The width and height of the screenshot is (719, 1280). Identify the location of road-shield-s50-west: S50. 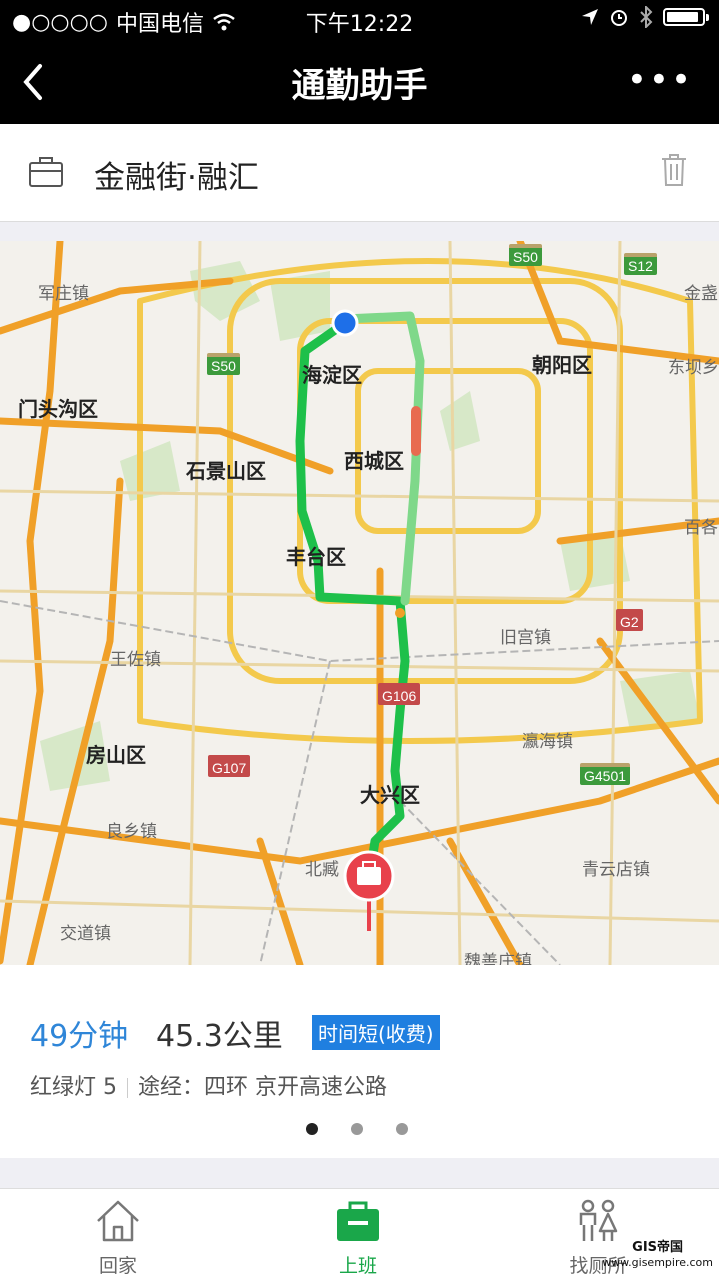
(223, 364).